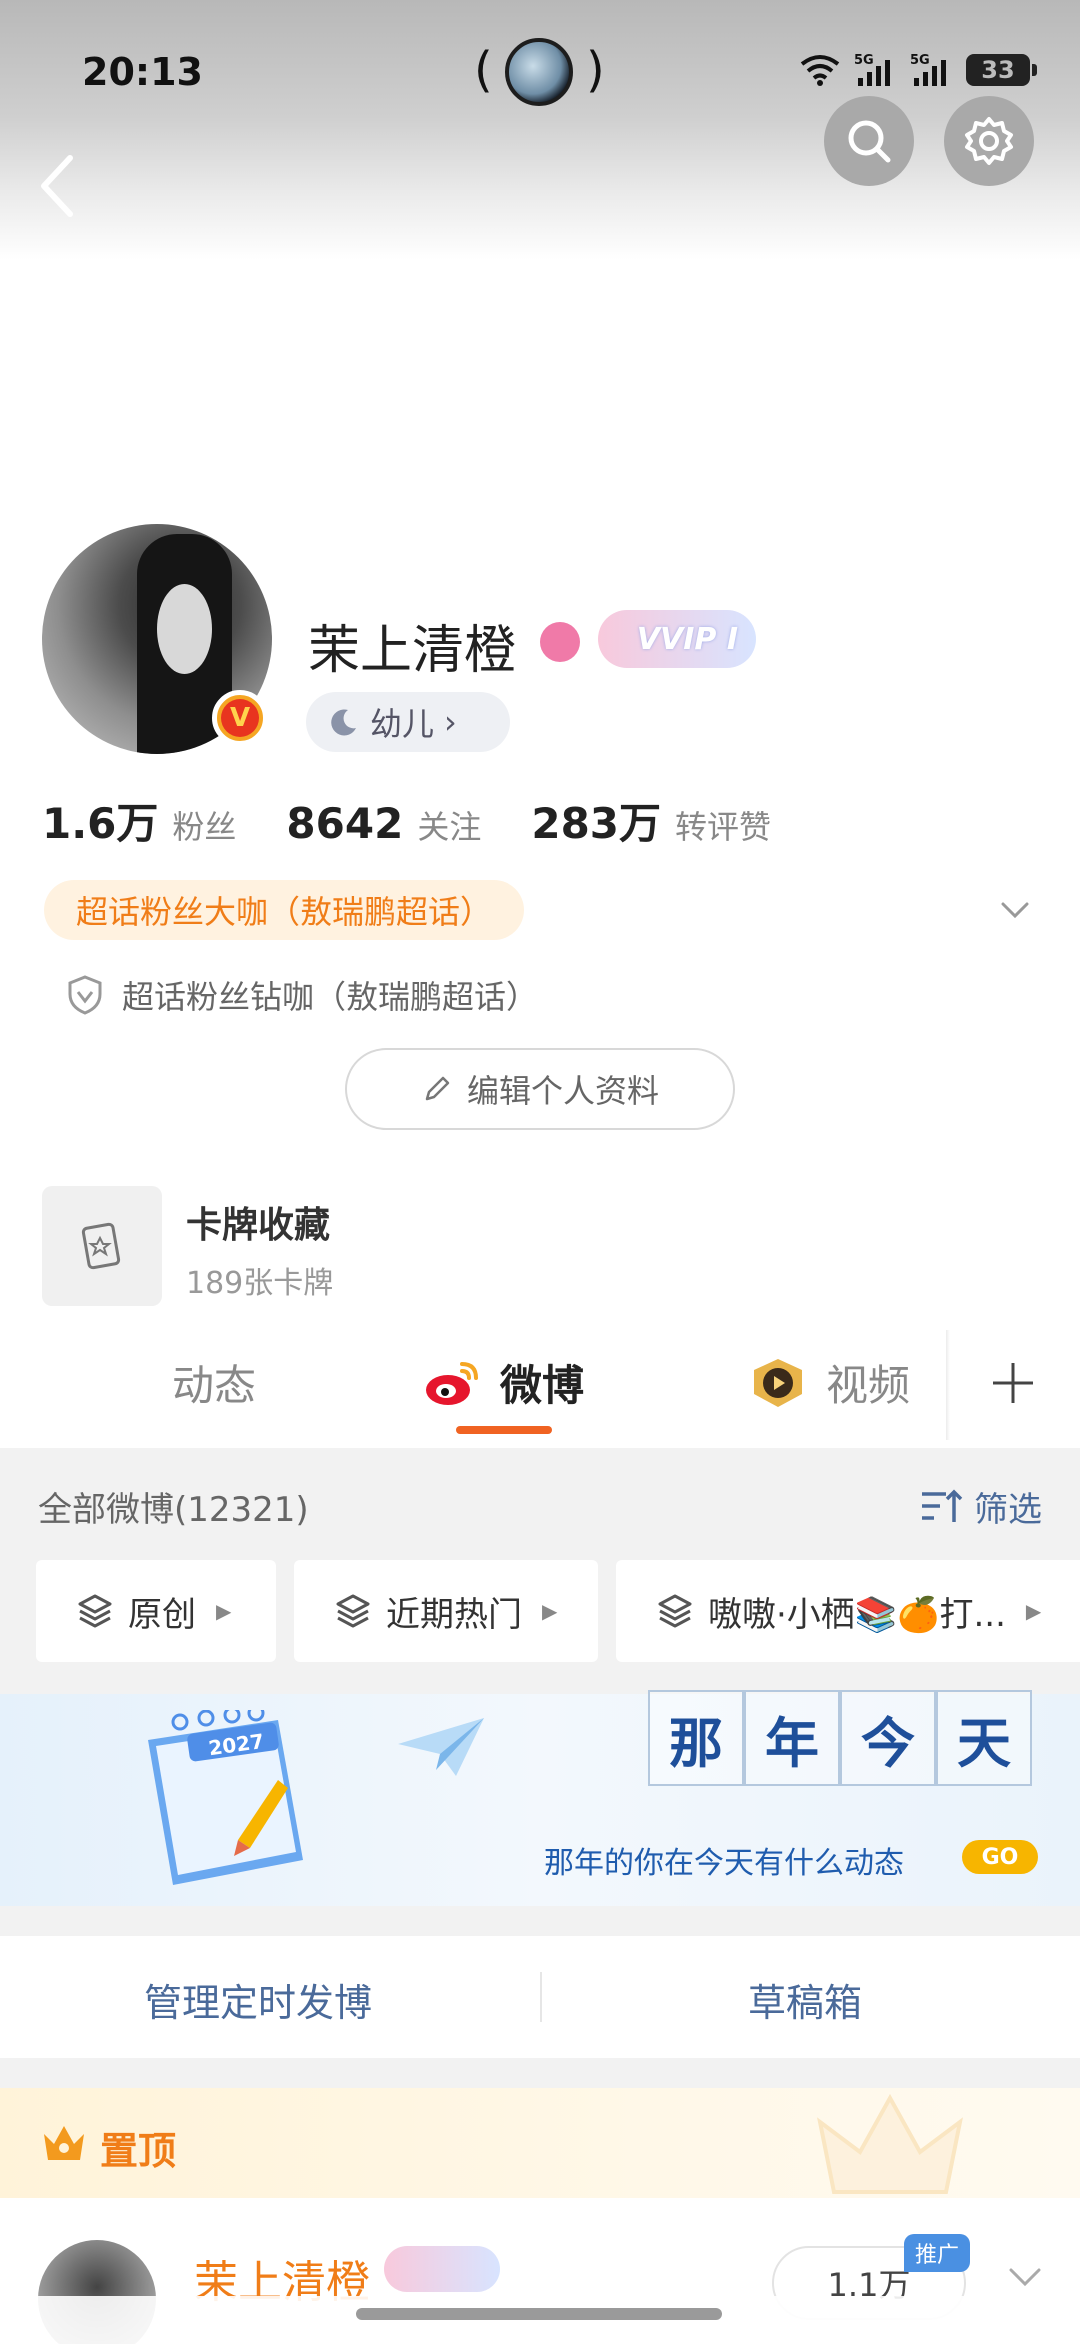 The width and height of the screenshot is (1080, 2344). Describe the element at coordinates (260, 1283) in the screenshot. I see `card-collection-count: 189张卡牌` at that location.